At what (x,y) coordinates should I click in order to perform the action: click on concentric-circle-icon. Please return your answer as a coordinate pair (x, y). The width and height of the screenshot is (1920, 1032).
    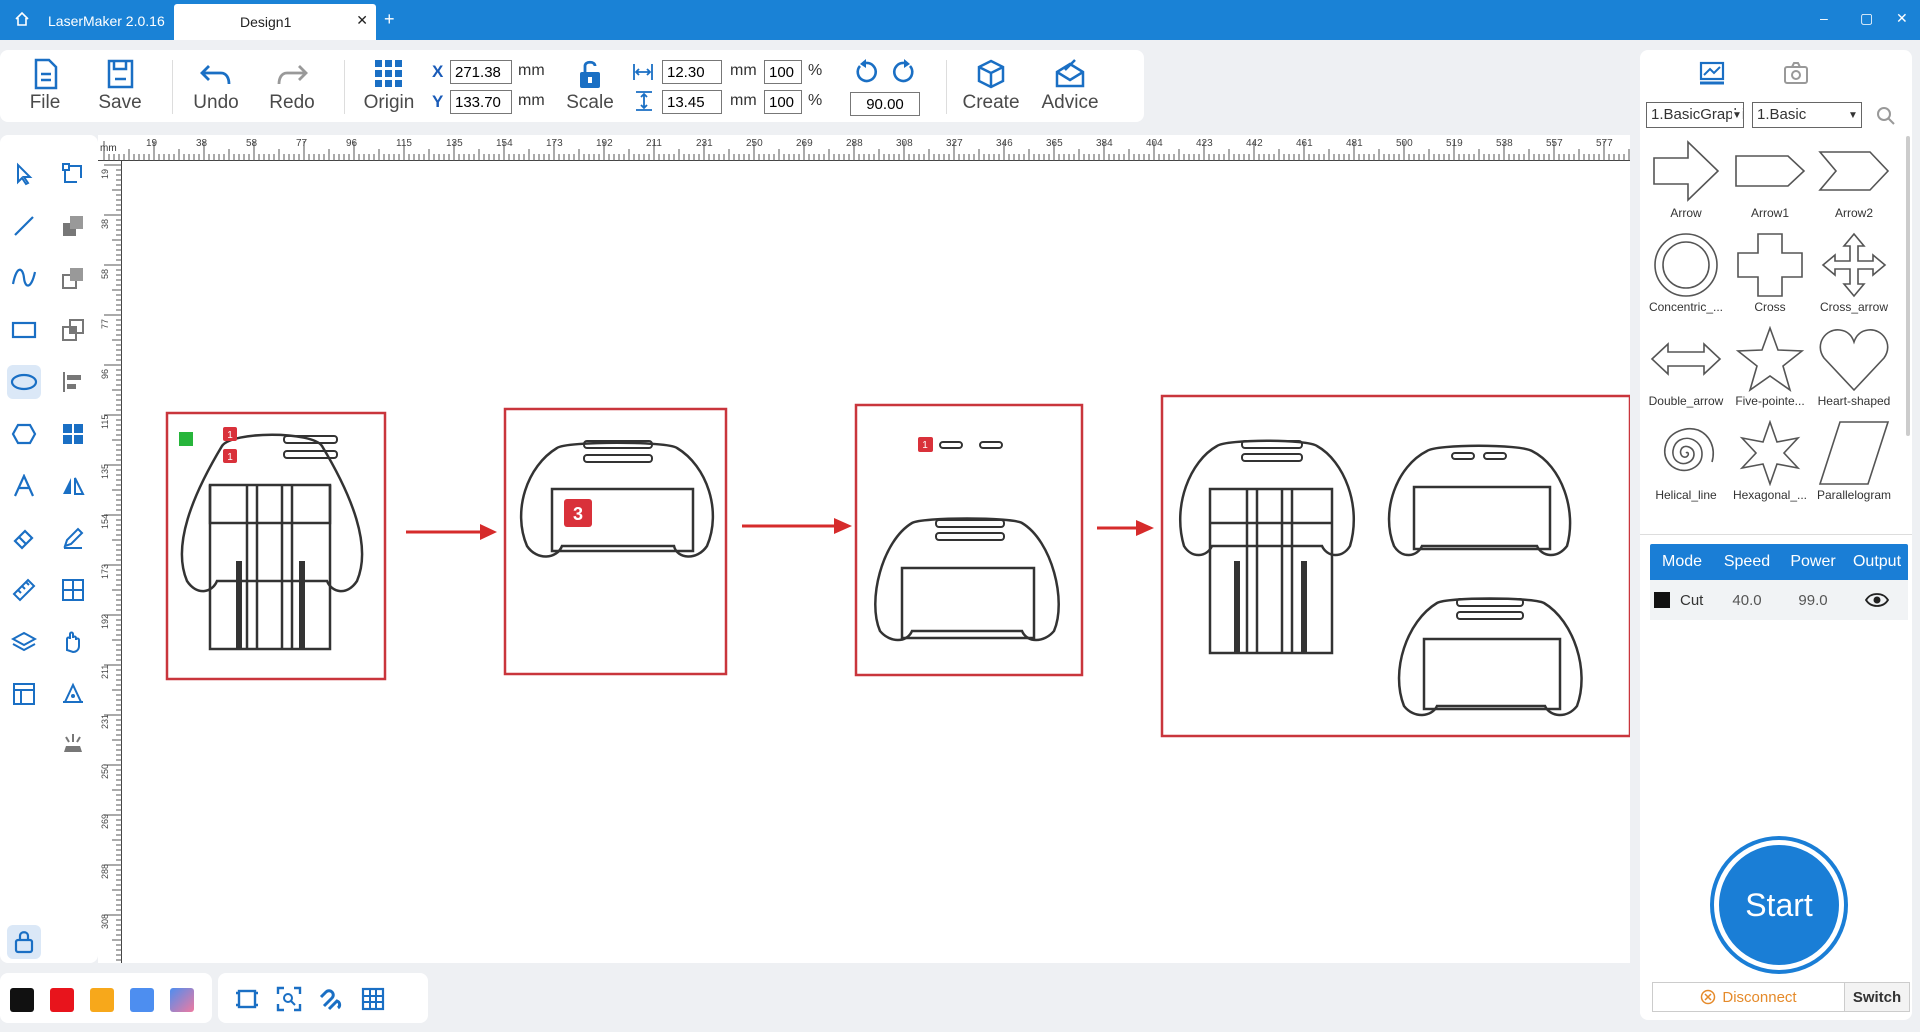
    Looking at the image, I should click on (1686, 265).